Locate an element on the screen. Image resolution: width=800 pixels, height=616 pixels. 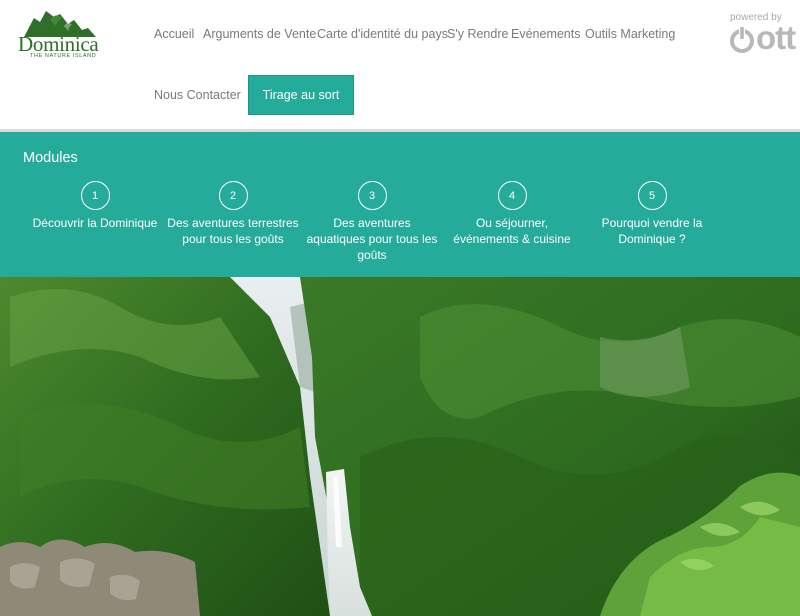
logo-wordmark: Dominica is located at coordinates (58, 44).